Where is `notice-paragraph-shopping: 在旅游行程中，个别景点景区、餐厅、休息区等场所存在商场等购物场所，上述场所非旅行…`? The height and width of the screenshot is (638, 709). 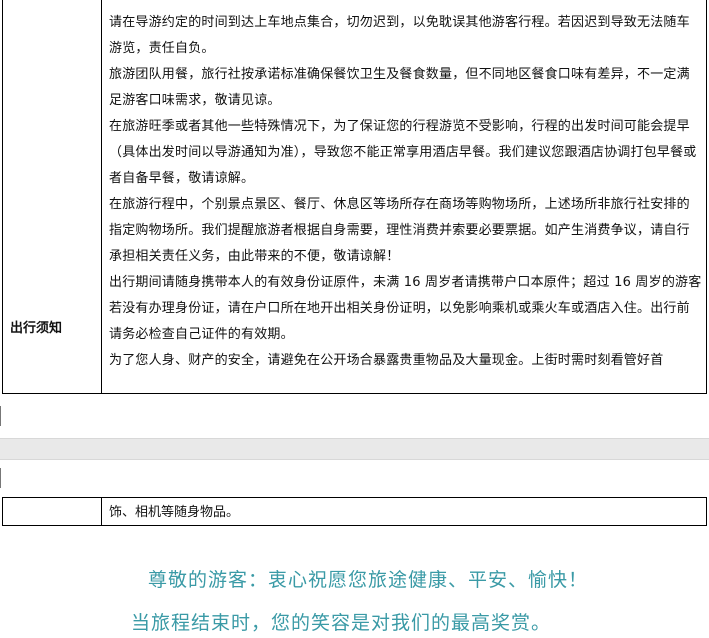
notice-paragraph-shopping: 在旅游行程中，个别景点景区、餐厅、休息区等场所存在商场等购物场所，上述场所非旅行… is located at coordinates (399, 230).